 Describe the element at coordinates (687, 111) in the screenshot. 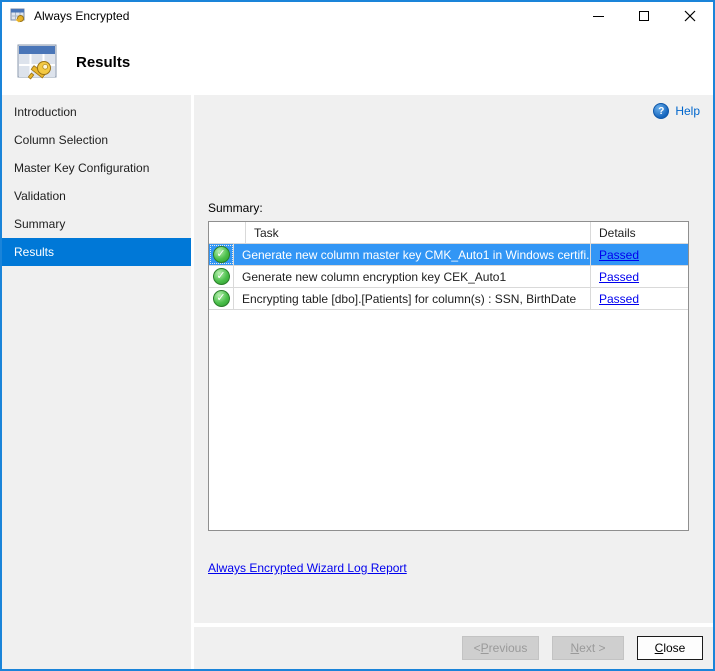

I see `help-label: Help` at that location.